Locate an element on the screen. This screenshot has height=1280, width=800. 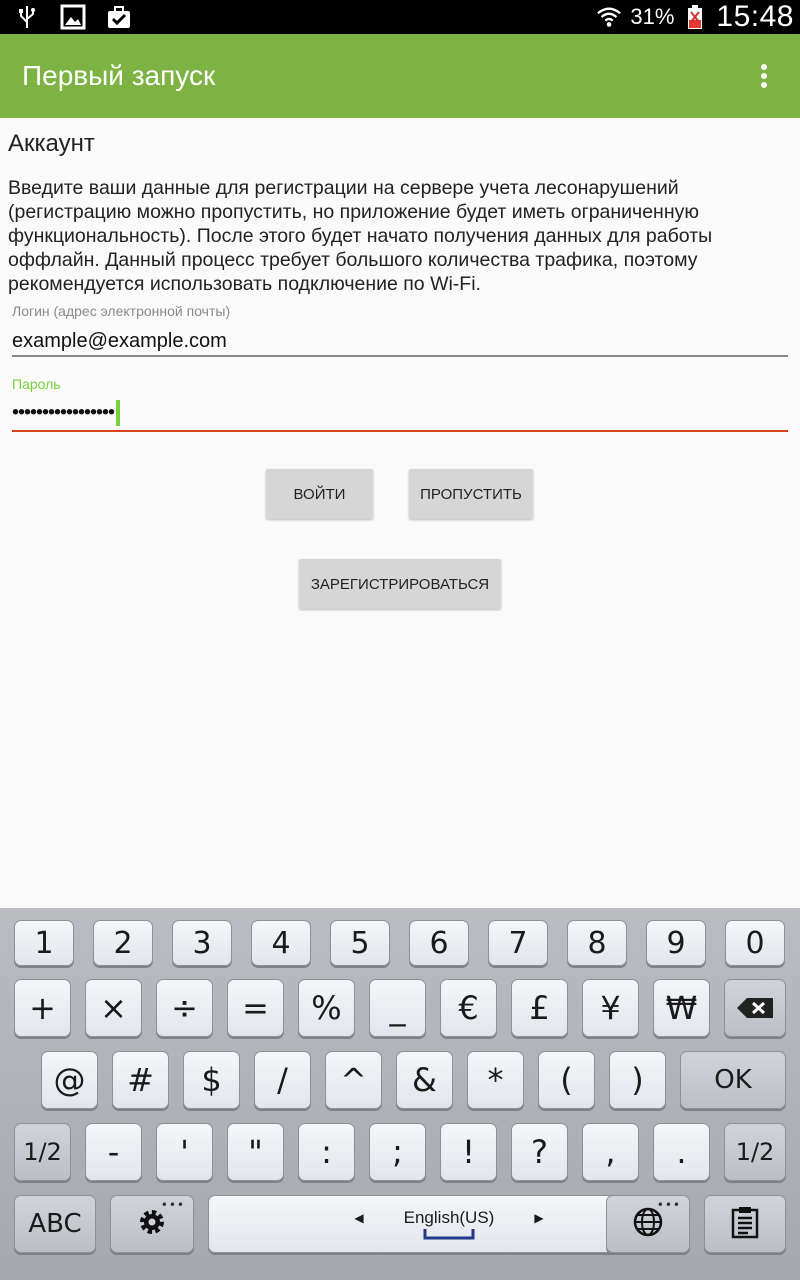
key-semicolon: ; is located at coordinates (397, 1152).